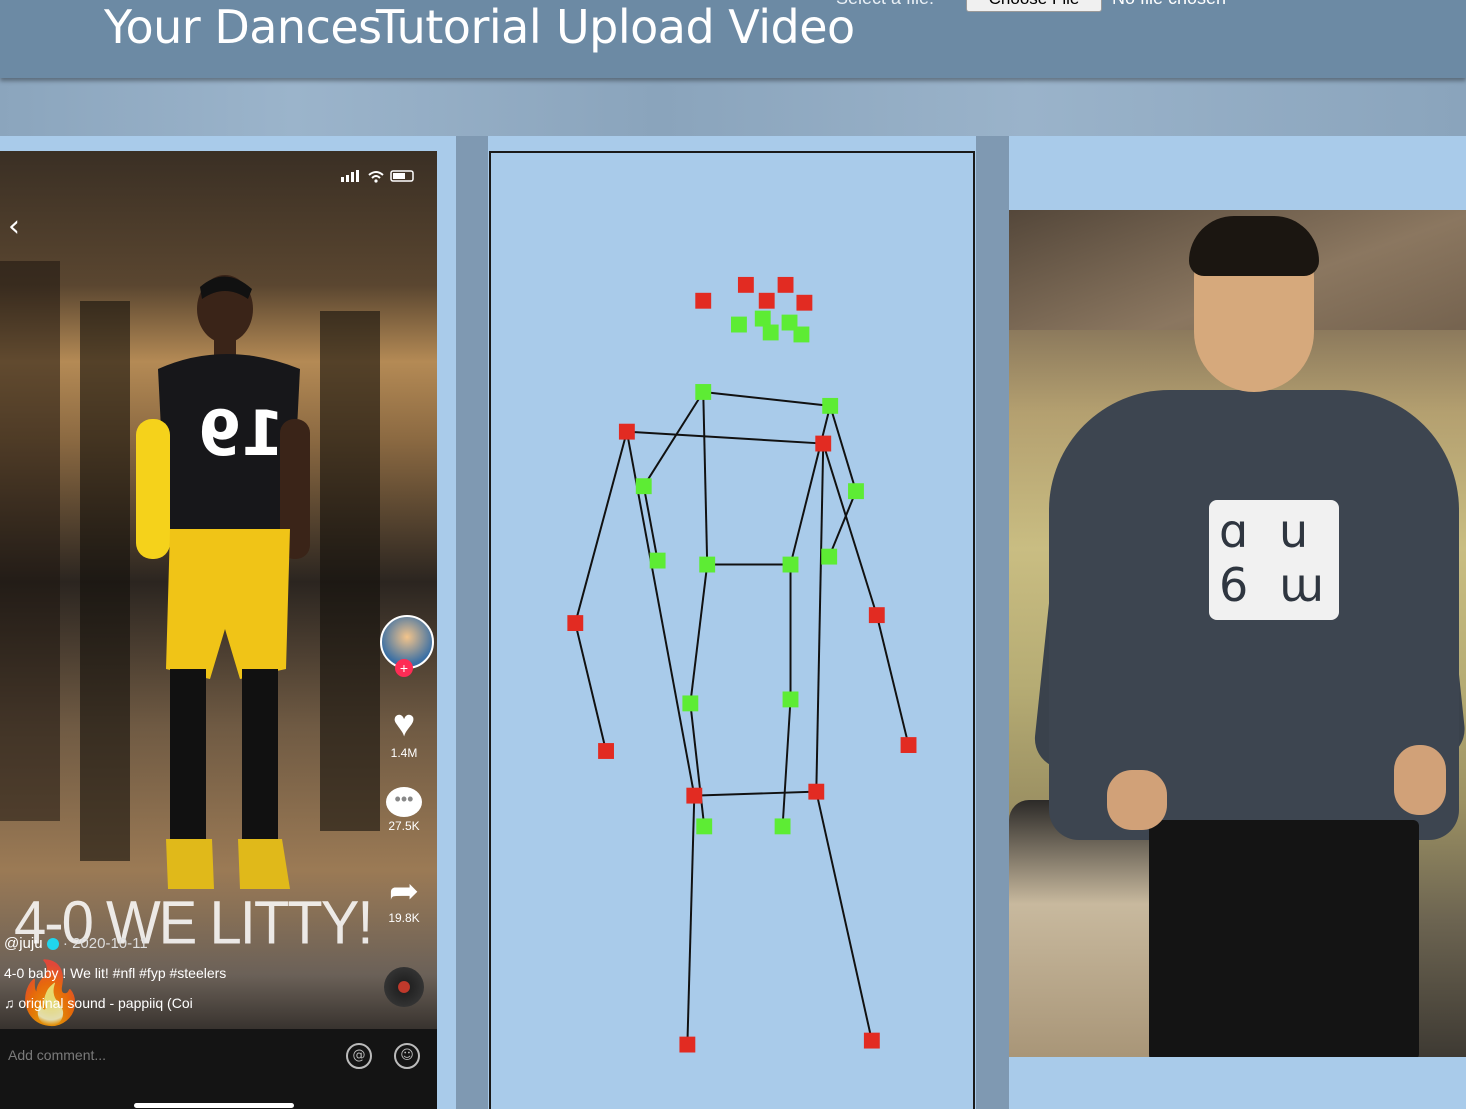 This screenshot has width=1466, height=1109. What do you see at coordinates (350, 571) in the screenshot?
I see `locker-frame-right` at bounding box center [350, 571].